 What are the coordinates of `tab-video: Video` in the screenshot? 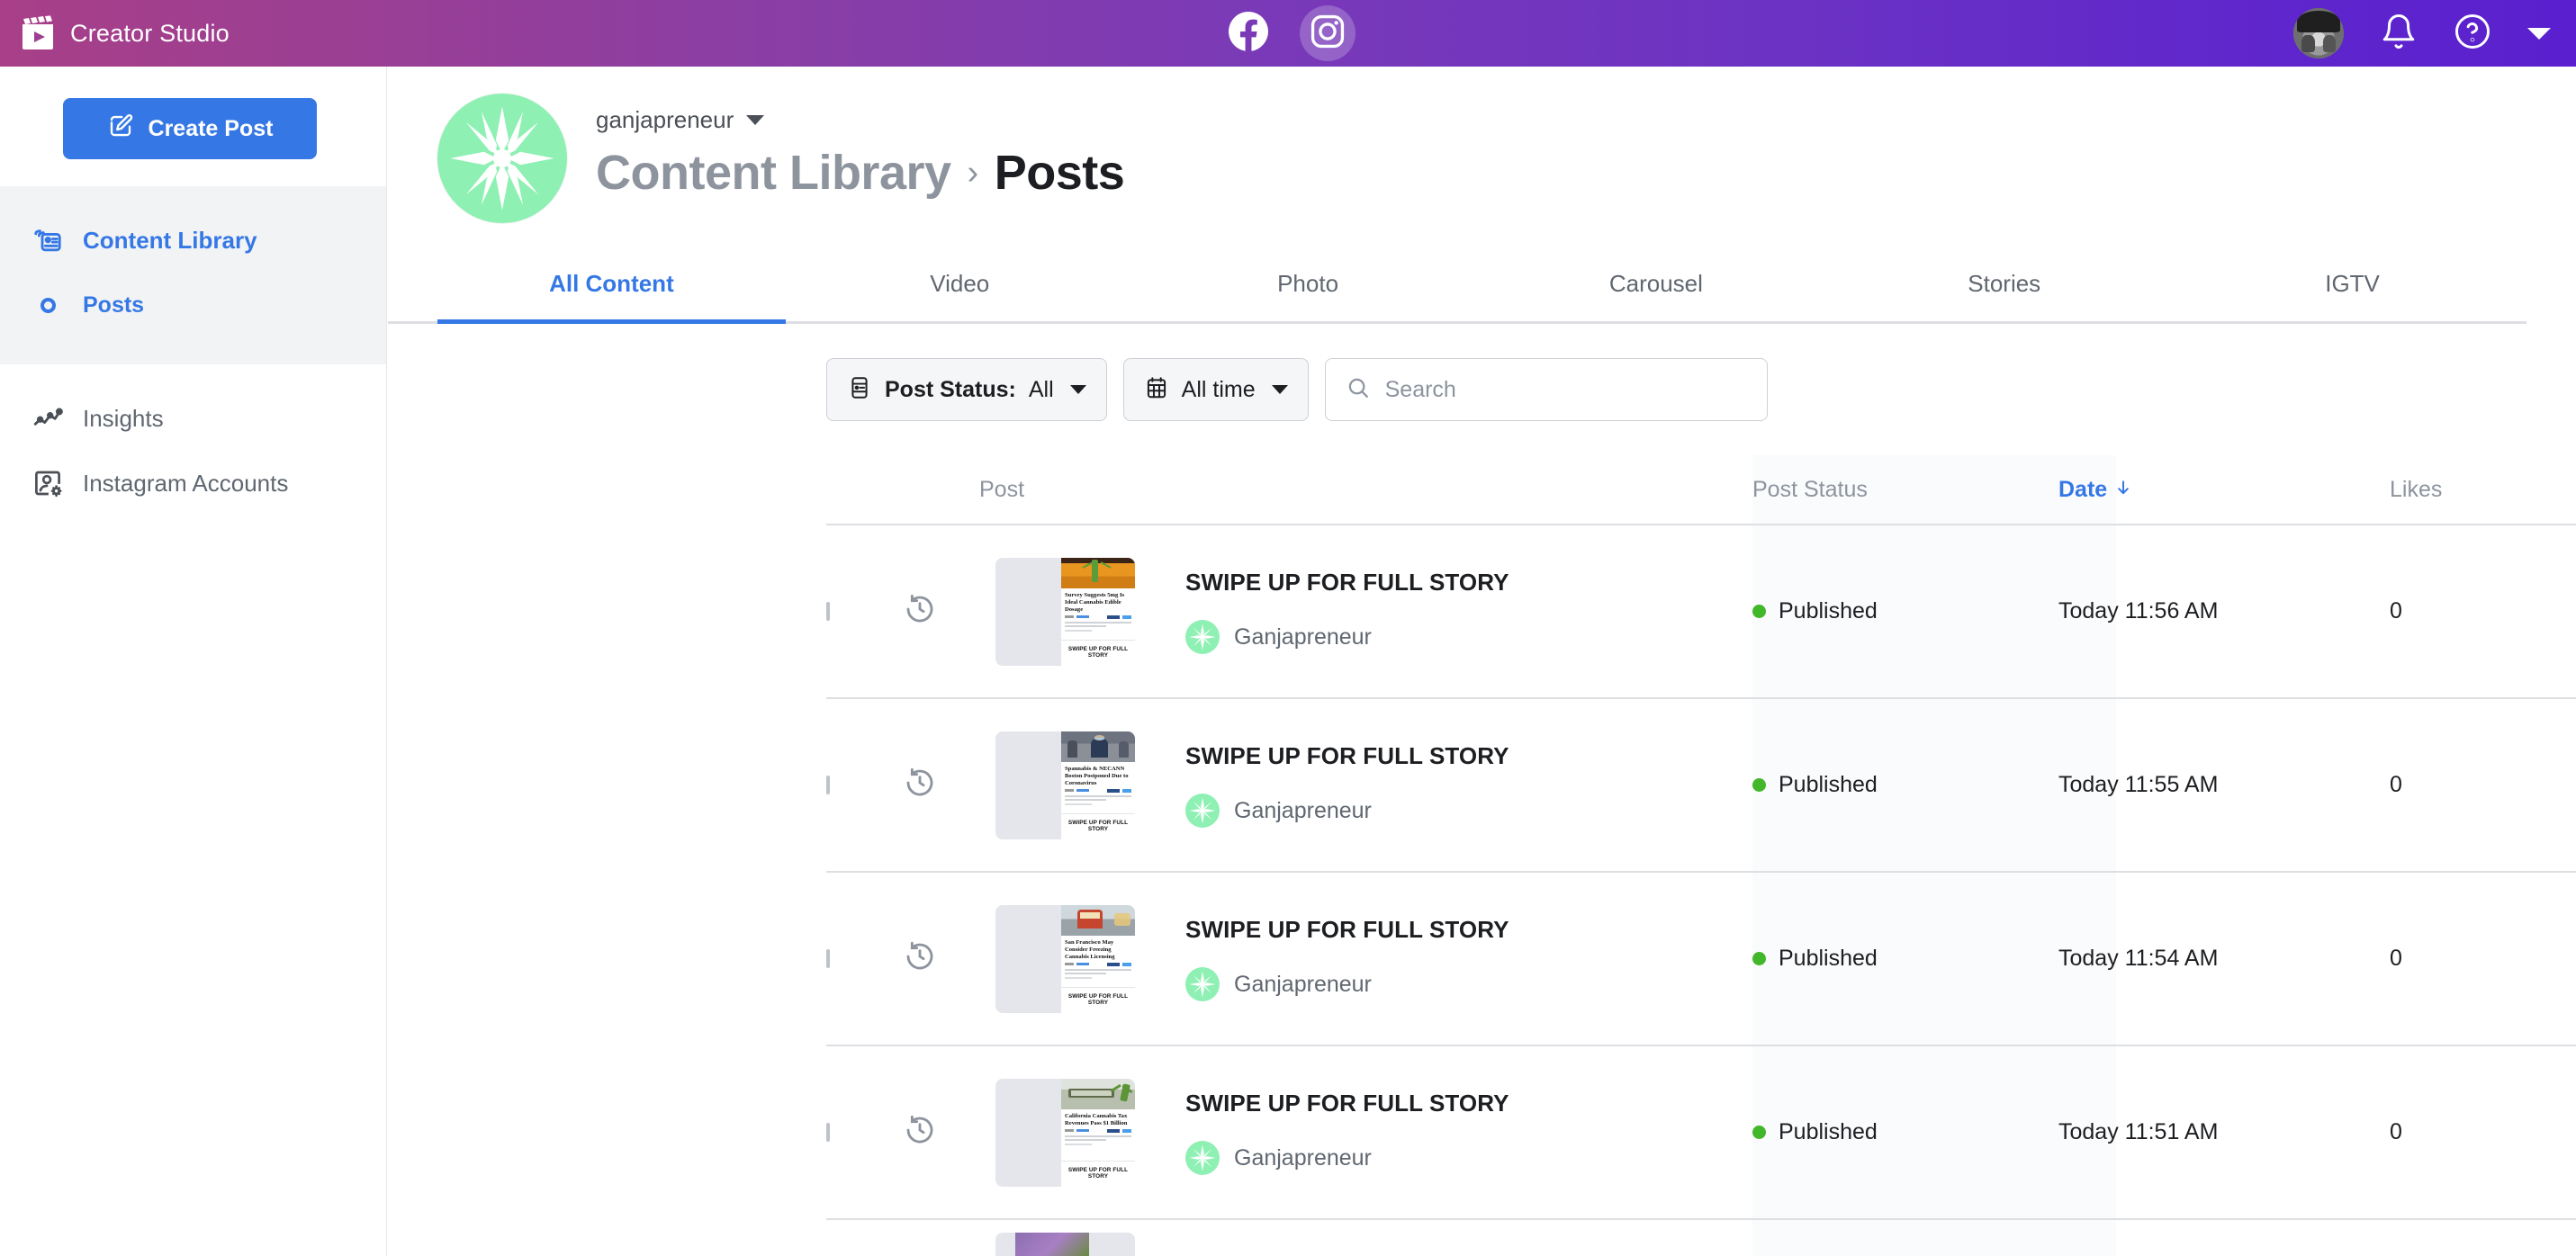 It's located at (960, 289).